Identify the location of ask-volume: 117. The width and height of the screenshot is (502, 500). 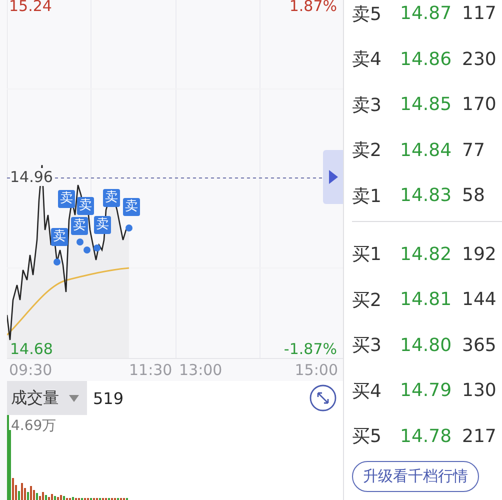
(479, 13).